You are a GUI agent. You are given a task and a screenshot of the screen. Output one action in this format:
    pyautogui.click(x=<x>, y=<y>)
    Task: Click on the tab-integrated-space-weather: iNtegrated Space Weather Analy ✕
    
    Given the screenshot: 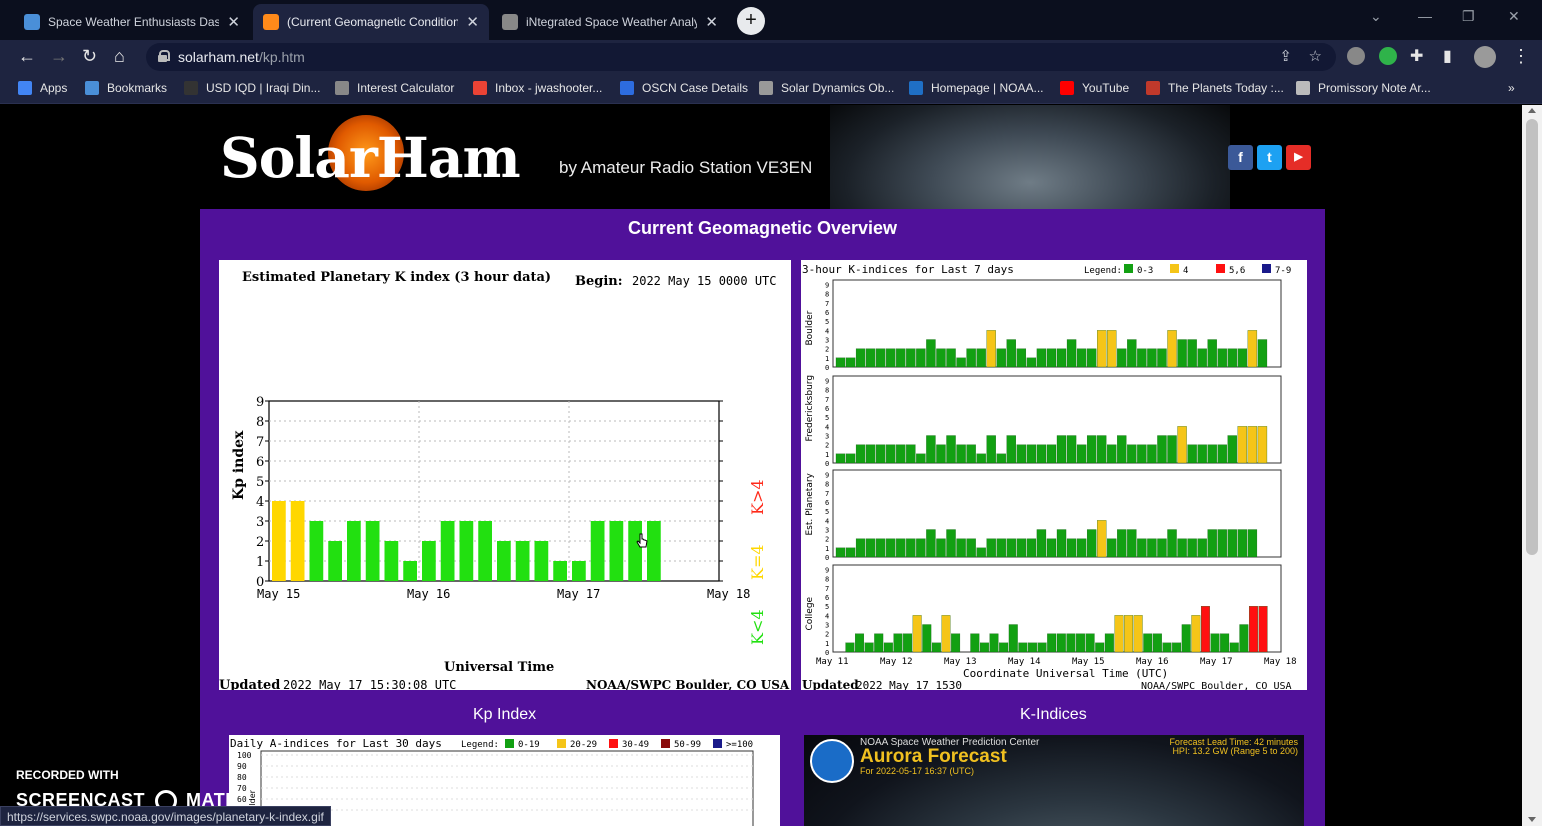 What is the action you would take?
    pyautogui.click(x=610, y=22)
    